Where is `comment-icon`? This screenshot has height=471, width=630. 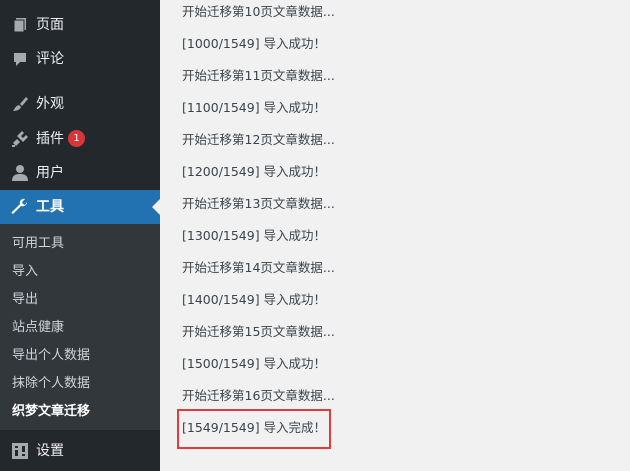
comment-icon is located at coordinates (20, 59).